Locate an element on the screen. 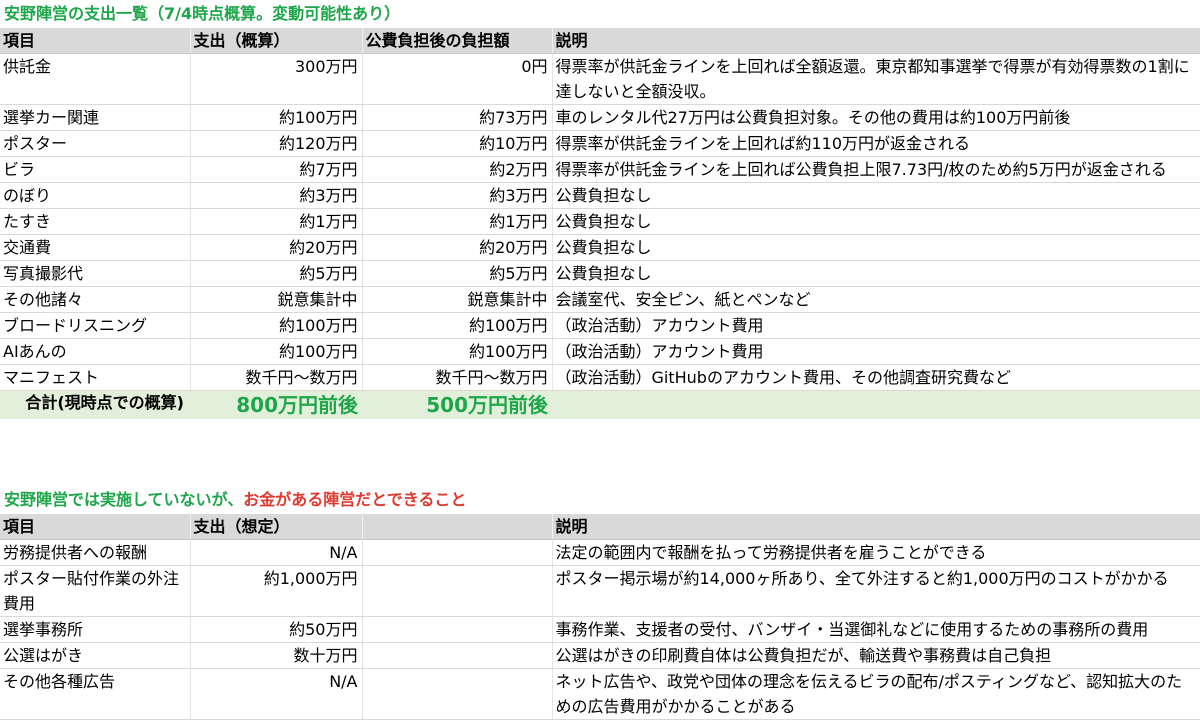  header2-cost: 支出（想定） is located at coordinates (276, 527).